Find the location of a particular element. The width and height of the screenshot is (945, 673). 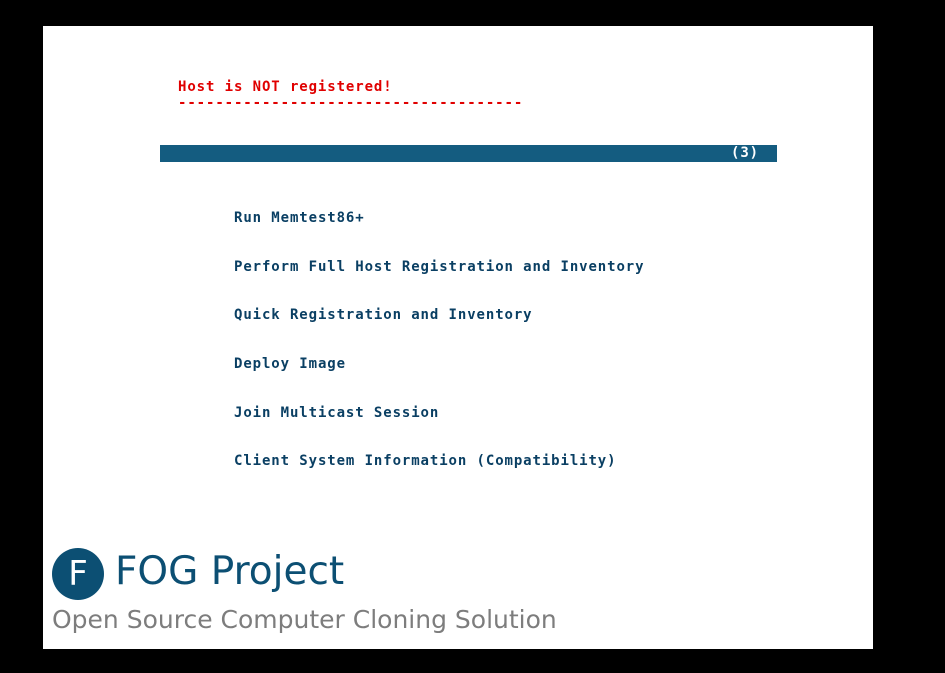

brand-tagline: Open Source Computer Cloning Solution is located at coordinates (304, 619).